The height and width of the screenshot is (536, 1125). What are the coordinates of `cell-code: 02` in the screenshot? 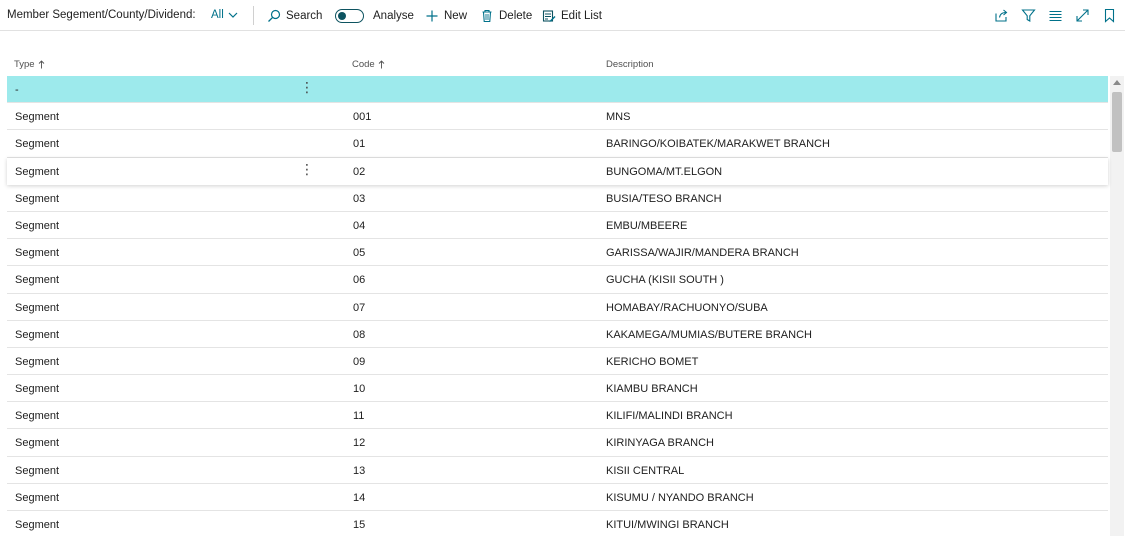 It's located at (359, 172).